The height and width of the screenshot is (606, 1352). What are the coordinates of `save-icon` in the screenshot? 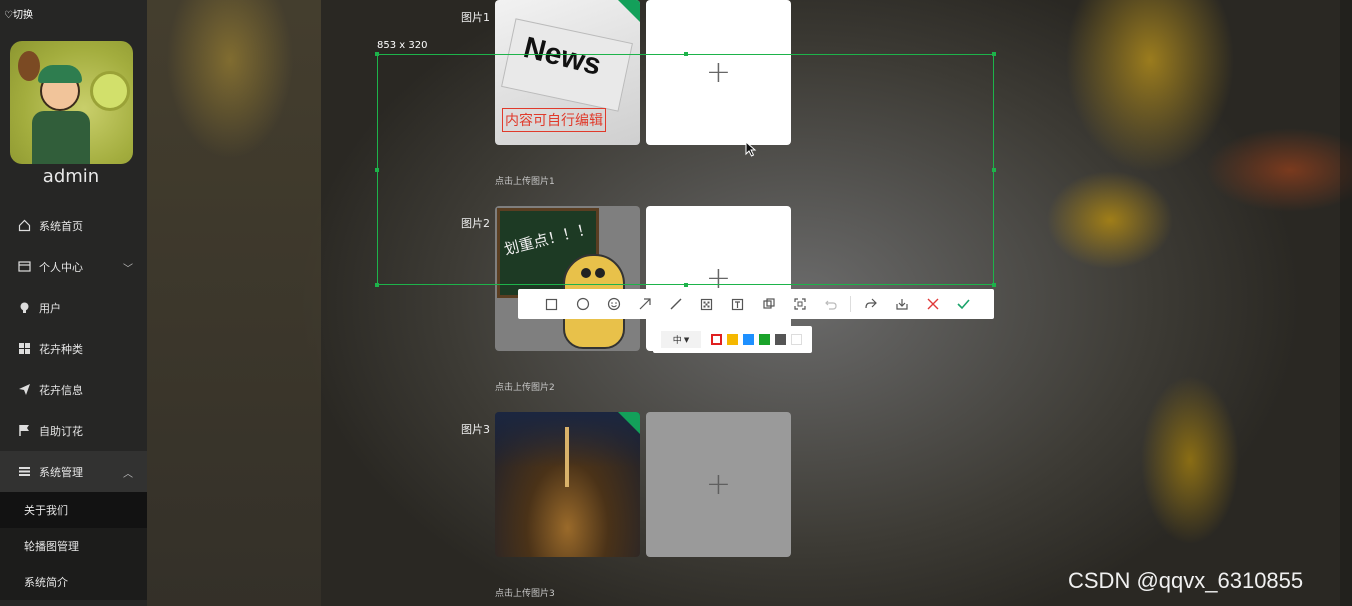 It's located at (901, 304).